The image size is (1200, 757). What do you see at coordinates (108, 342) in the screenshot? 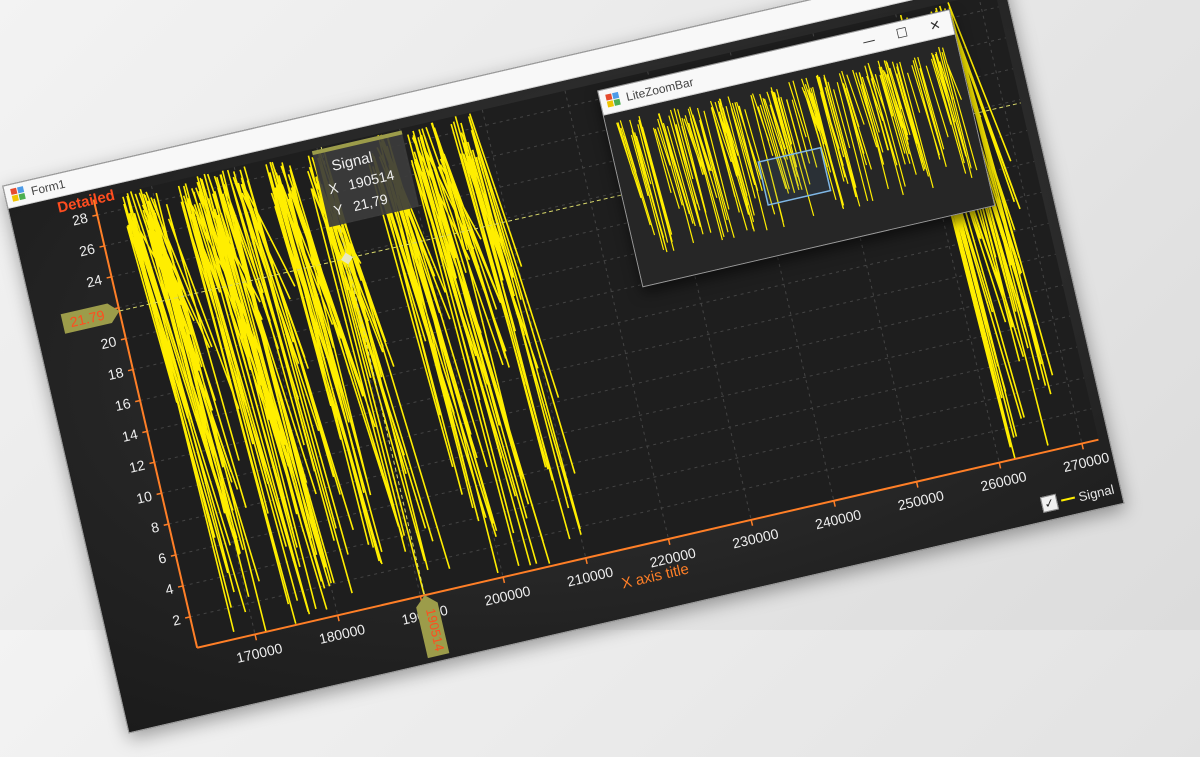
I see `y-tick-label: 20` at bounding box center [108, 342].